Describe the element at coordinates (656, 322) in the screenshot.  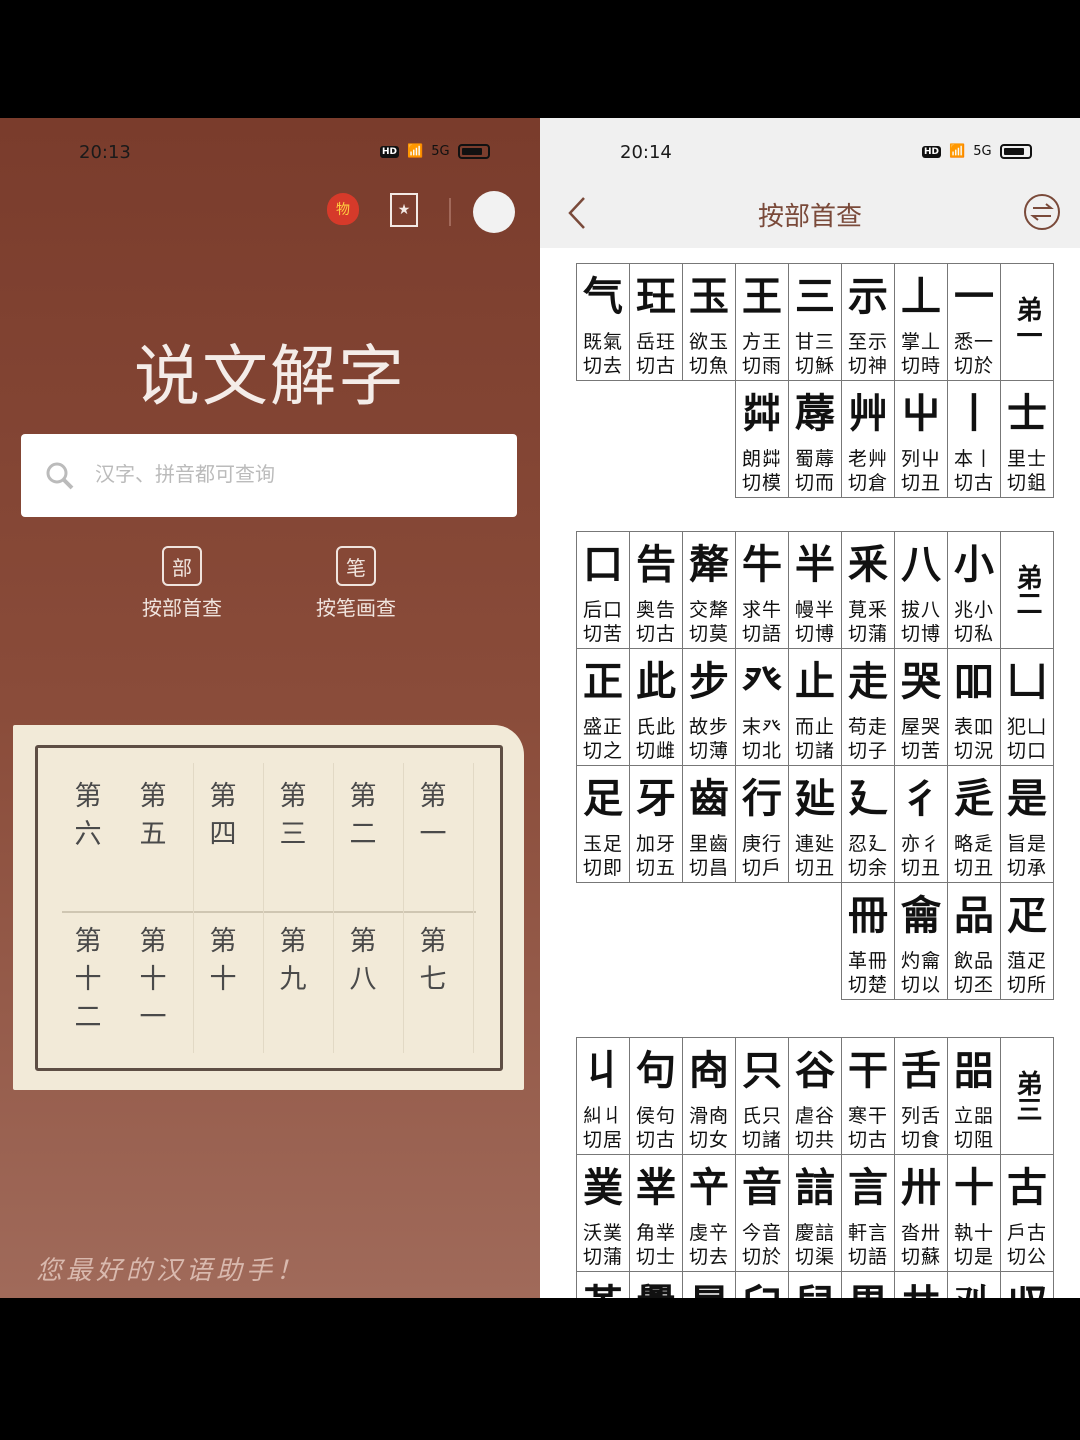
I see `radical-cell: 玨岳玨 切古` at that location.